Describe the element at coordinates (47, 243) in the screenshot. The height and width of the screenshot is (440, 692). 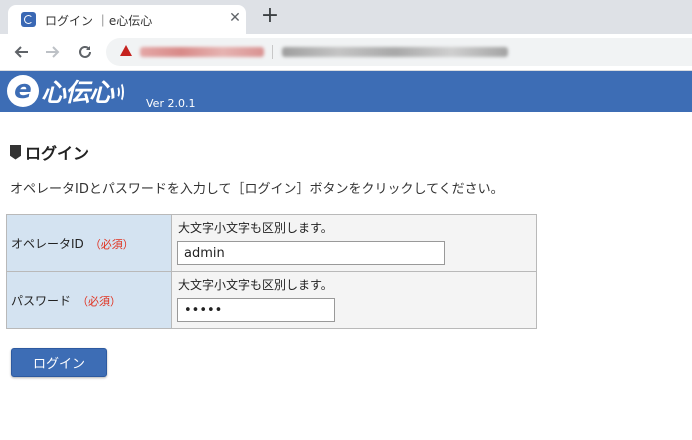
I see `operator-id-label: オペレータID` at that location.